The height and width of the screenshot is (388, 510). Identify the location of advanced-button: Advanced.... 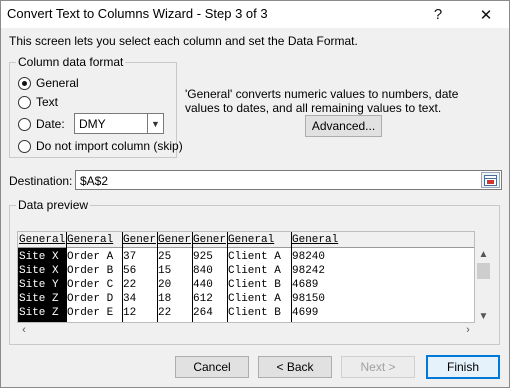
(343, 126).